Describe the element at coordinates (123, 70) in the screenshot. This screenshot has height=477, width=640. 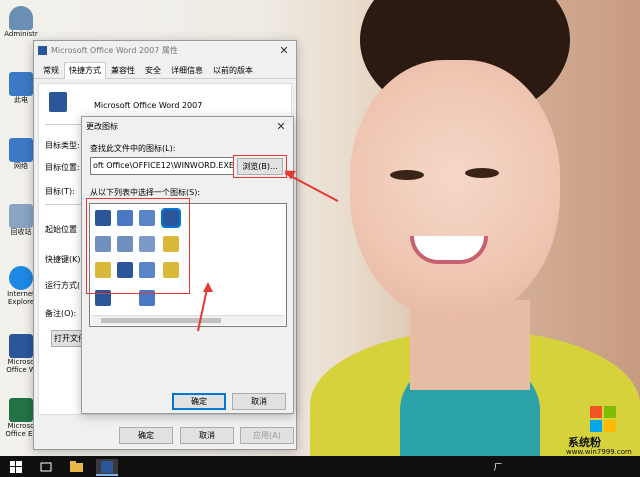
I see `tab-compatibility: 兼容性` at that location.